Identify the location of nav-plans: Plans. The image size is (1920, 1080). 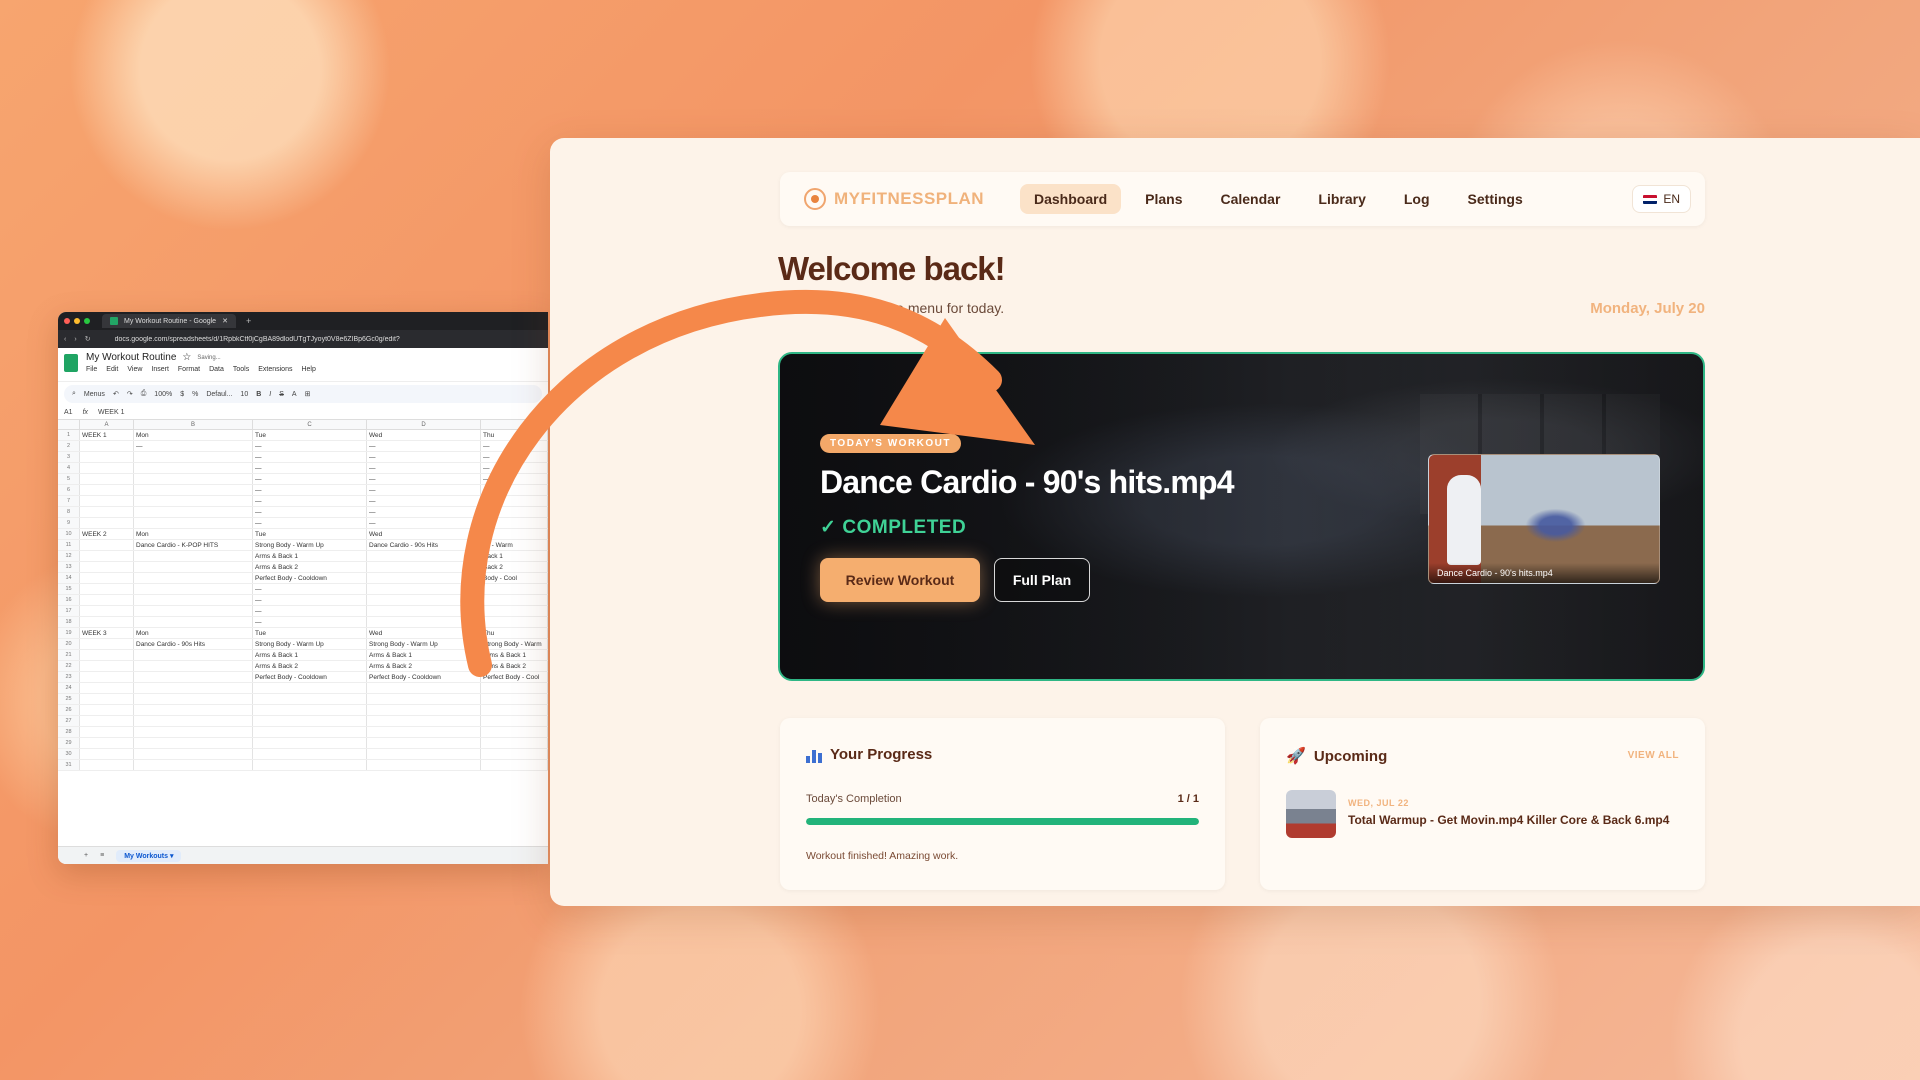
(1163, 199).